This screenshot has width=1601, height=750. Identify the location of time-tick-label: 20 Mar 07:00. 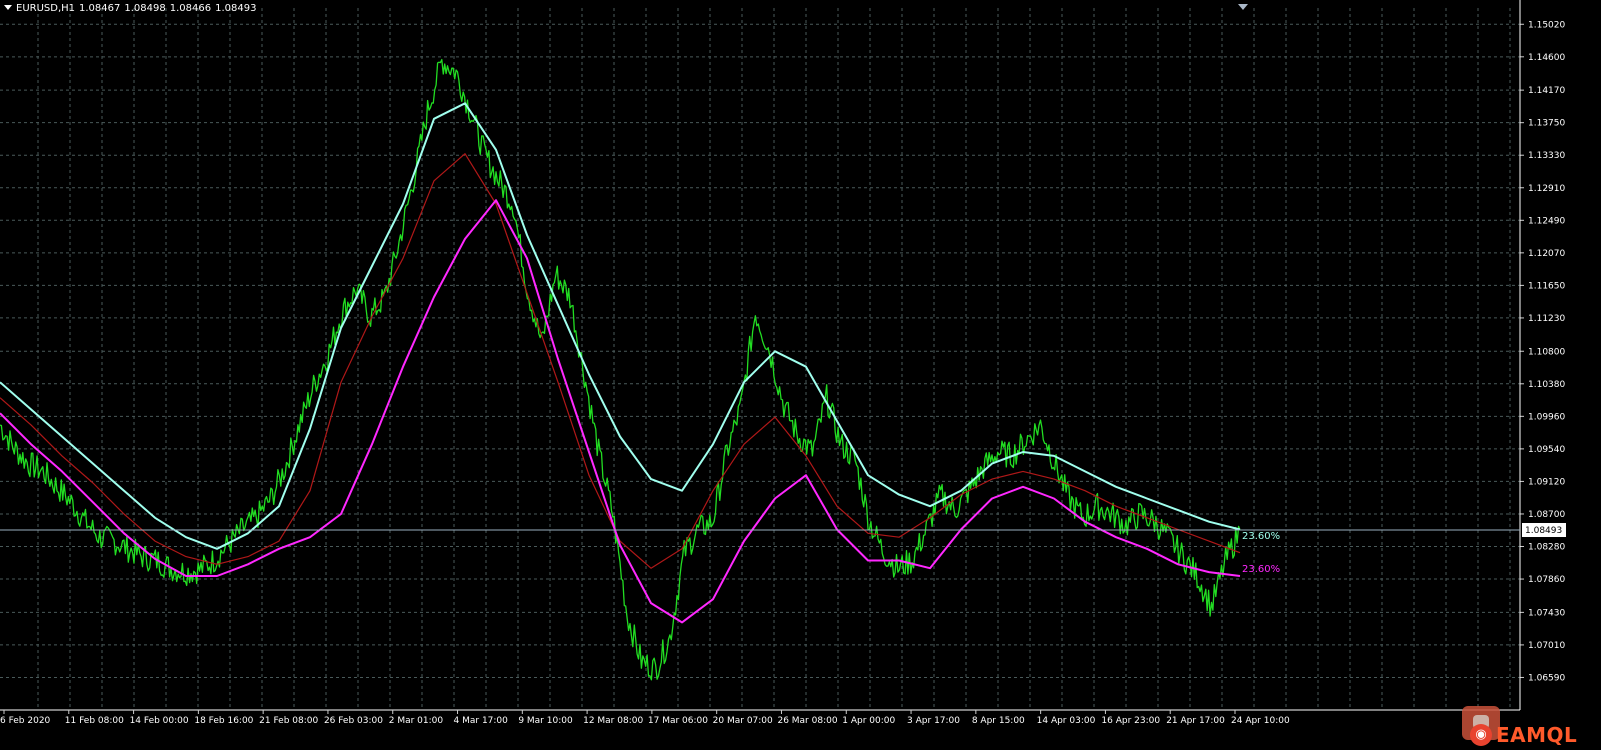
(743, 721).